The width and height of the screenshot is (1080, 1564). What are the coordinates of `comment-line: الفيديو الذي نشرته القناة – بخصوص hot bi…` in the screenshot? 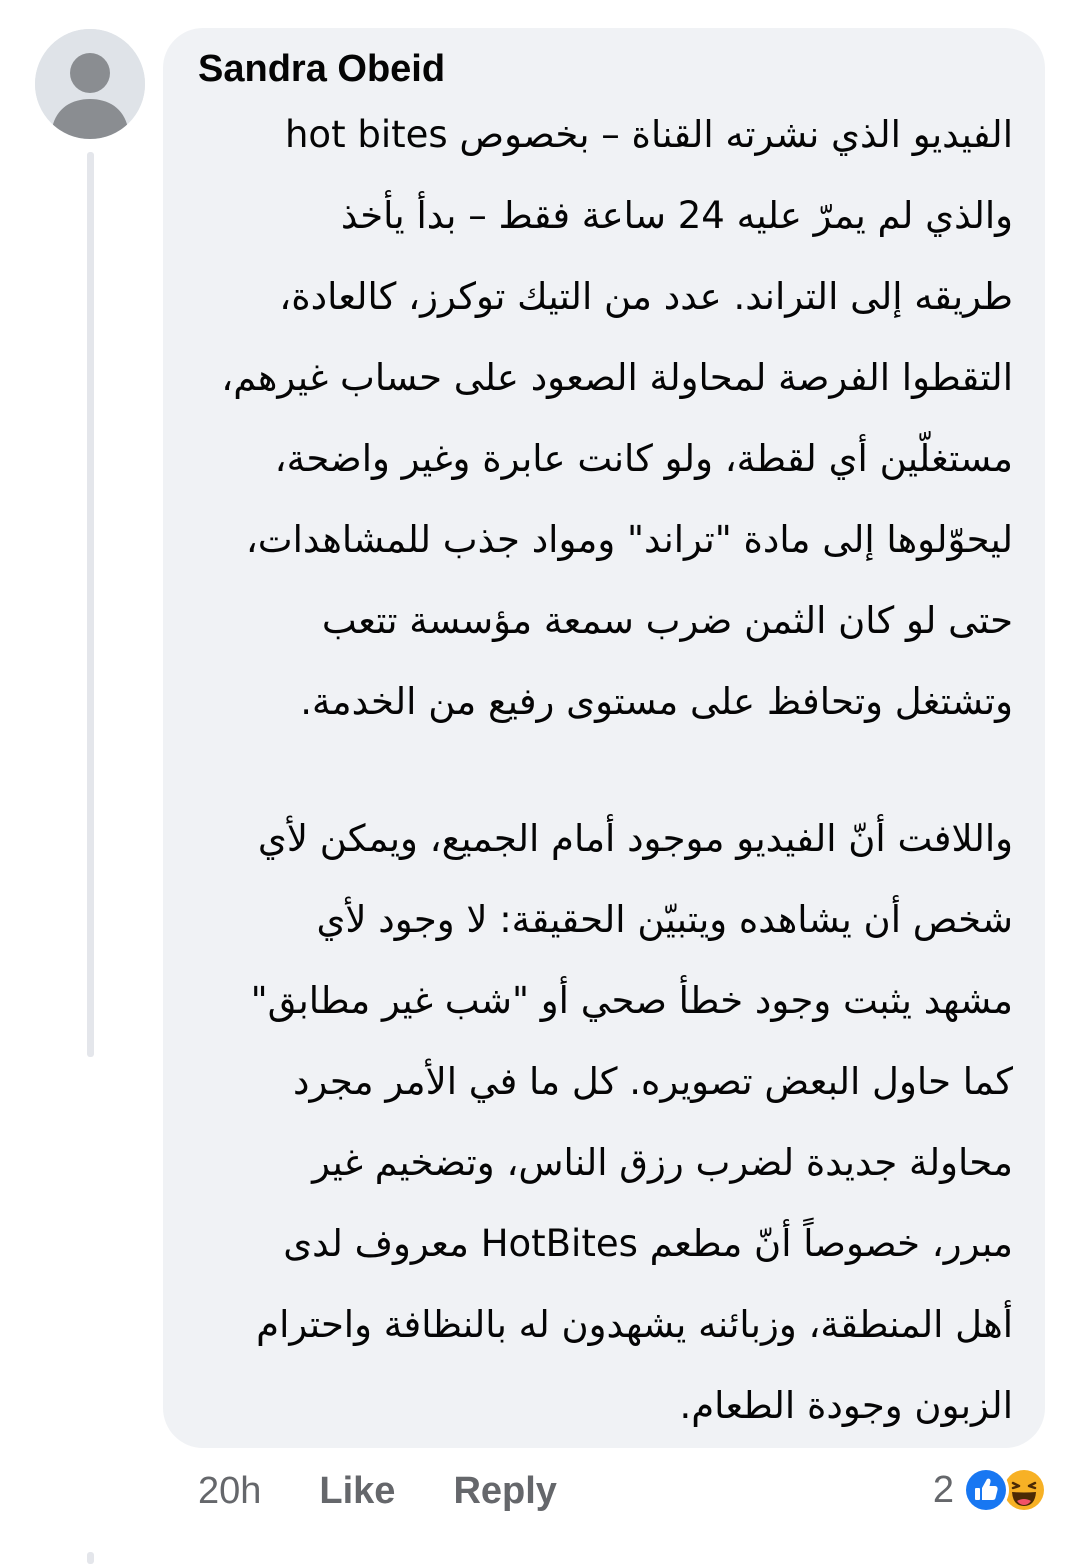 It's located at (648, 134).